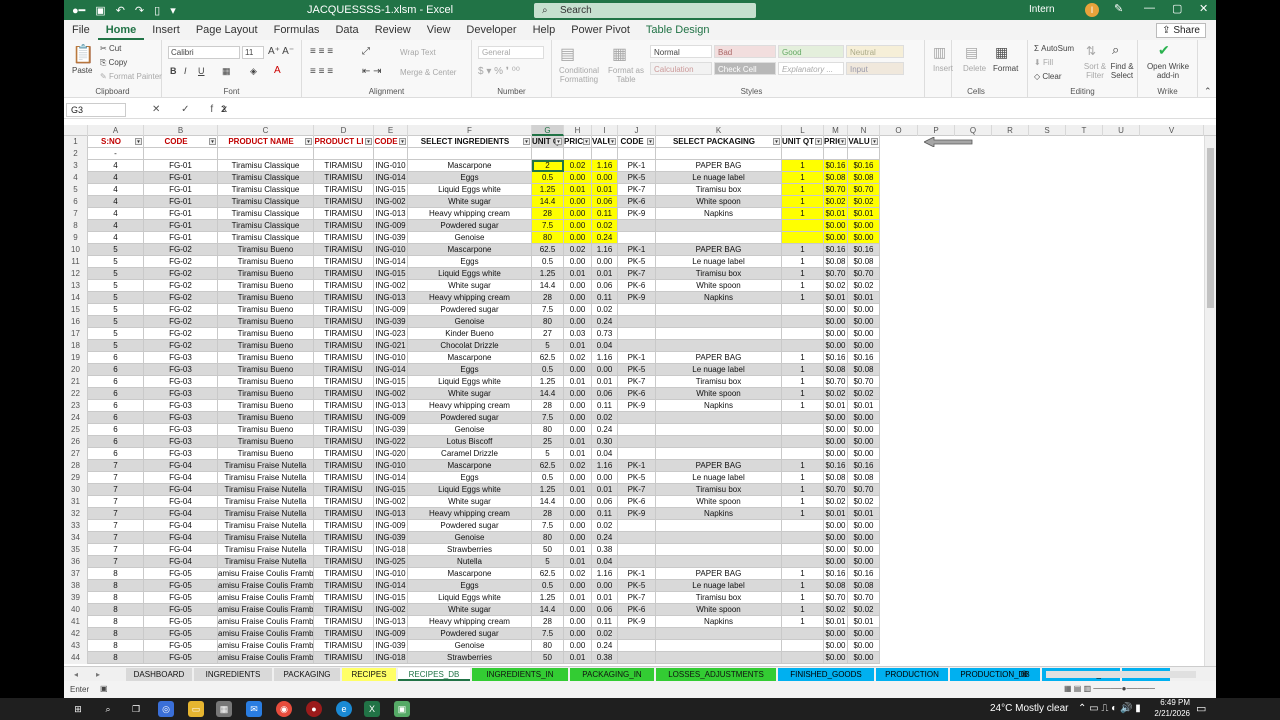 This screenshot has height=720, width=1280. What do you see at coordinates (223, 109) in the screenshot?
I see `formula-input: 2` at bounding box center [223, 109].